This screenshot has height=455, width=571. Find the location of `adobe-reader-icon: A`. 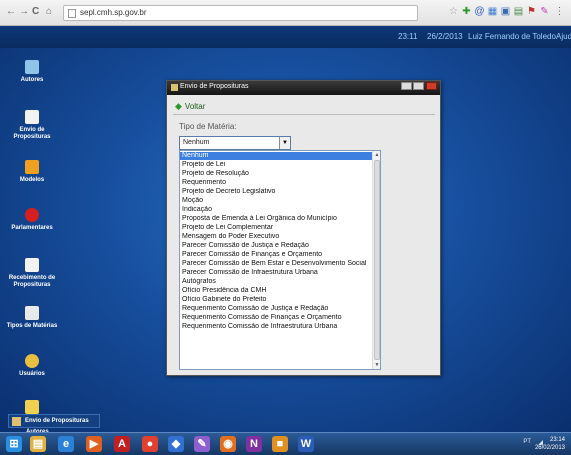

adobe-reader-icon: A is located at coordinates (122, 444).